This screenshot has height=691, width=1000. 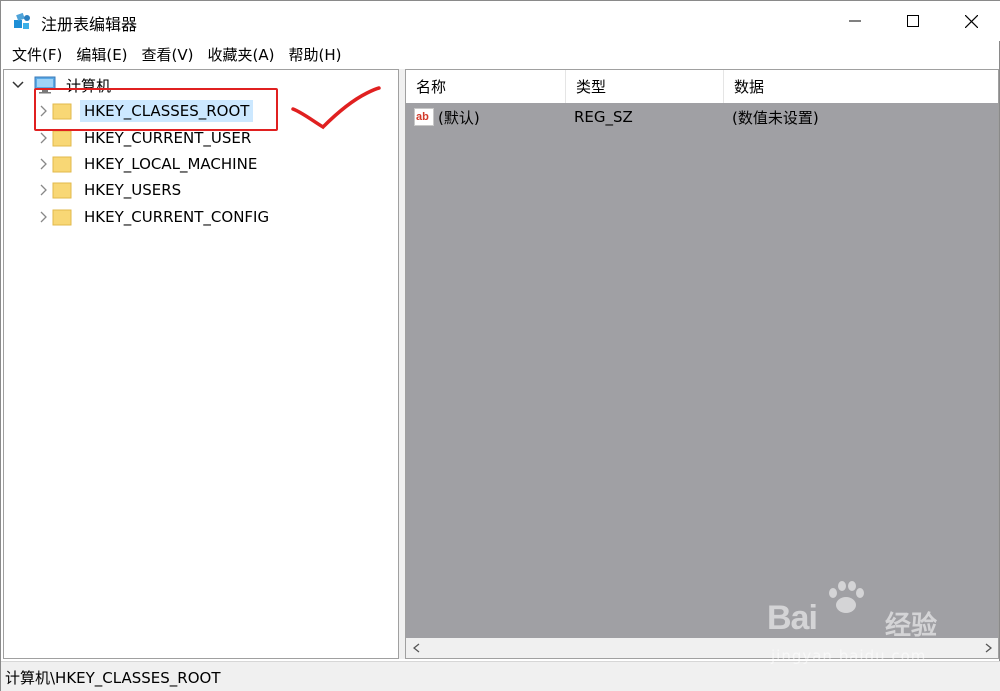 What do you see at coordinates (241, 54) in the screenshot?
I see `menu-favorites: 收藏夹(A)` at bounding box center [241, 54].